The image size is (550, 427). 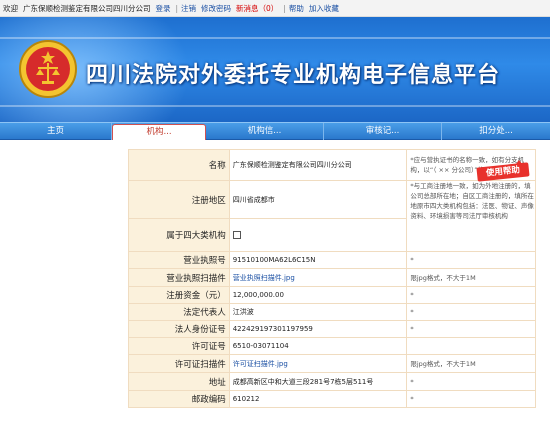 What do you see at coordinates (179, 165) in the screenshot?
I see `field-label: 名称` at bounding box center [179, 165].